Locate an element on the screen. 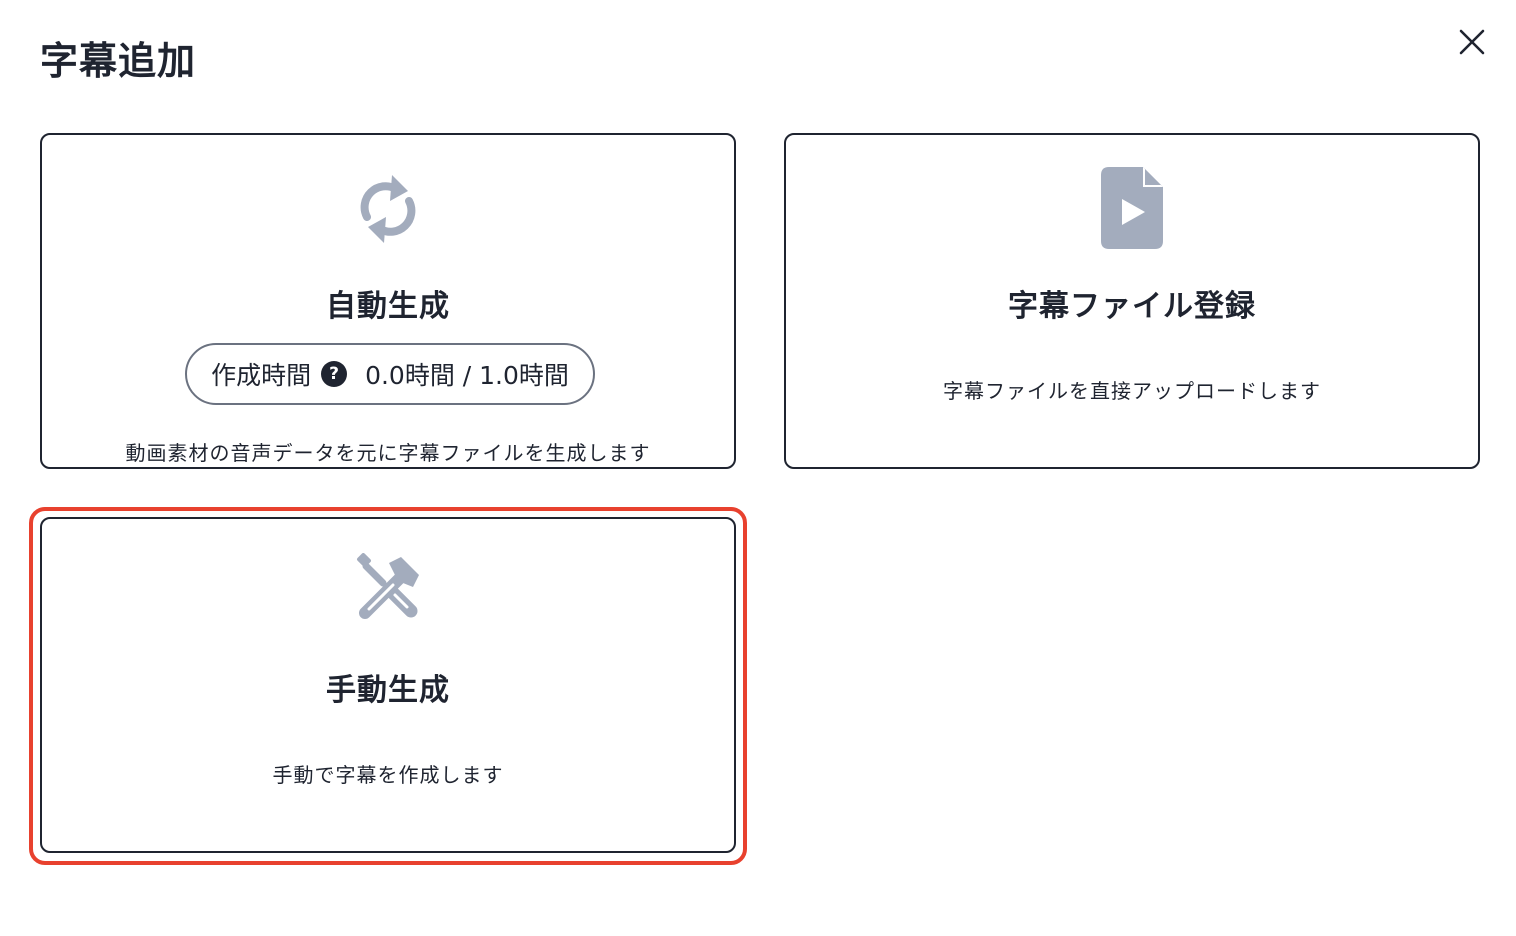  close-button is located at coordinates (1472, 42).